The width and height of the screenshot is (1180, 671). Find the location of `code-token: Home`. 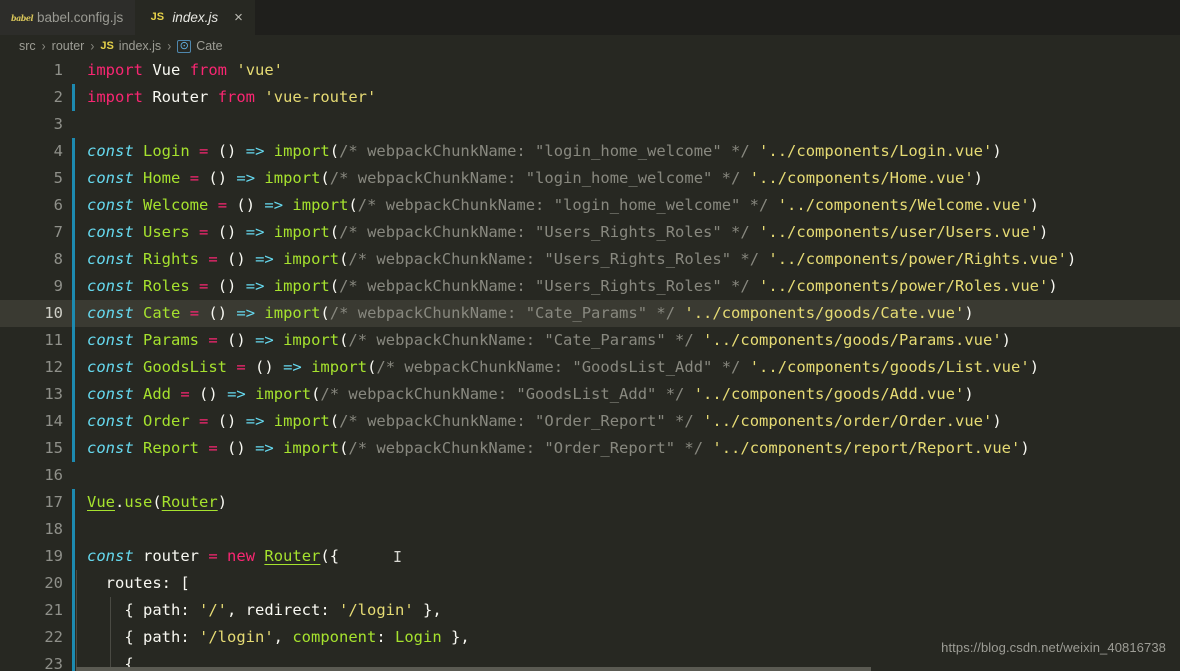

code-token: Home is located at coordinates (162, 178).